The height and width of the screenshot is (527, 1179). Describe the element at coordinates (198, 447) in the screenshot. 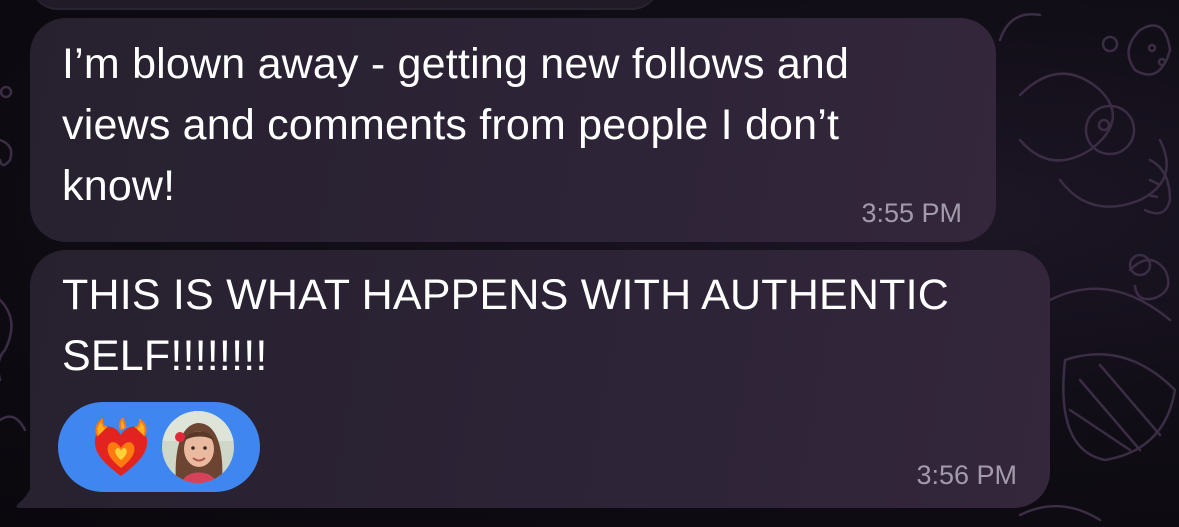

I see `user-avatar` at that location.